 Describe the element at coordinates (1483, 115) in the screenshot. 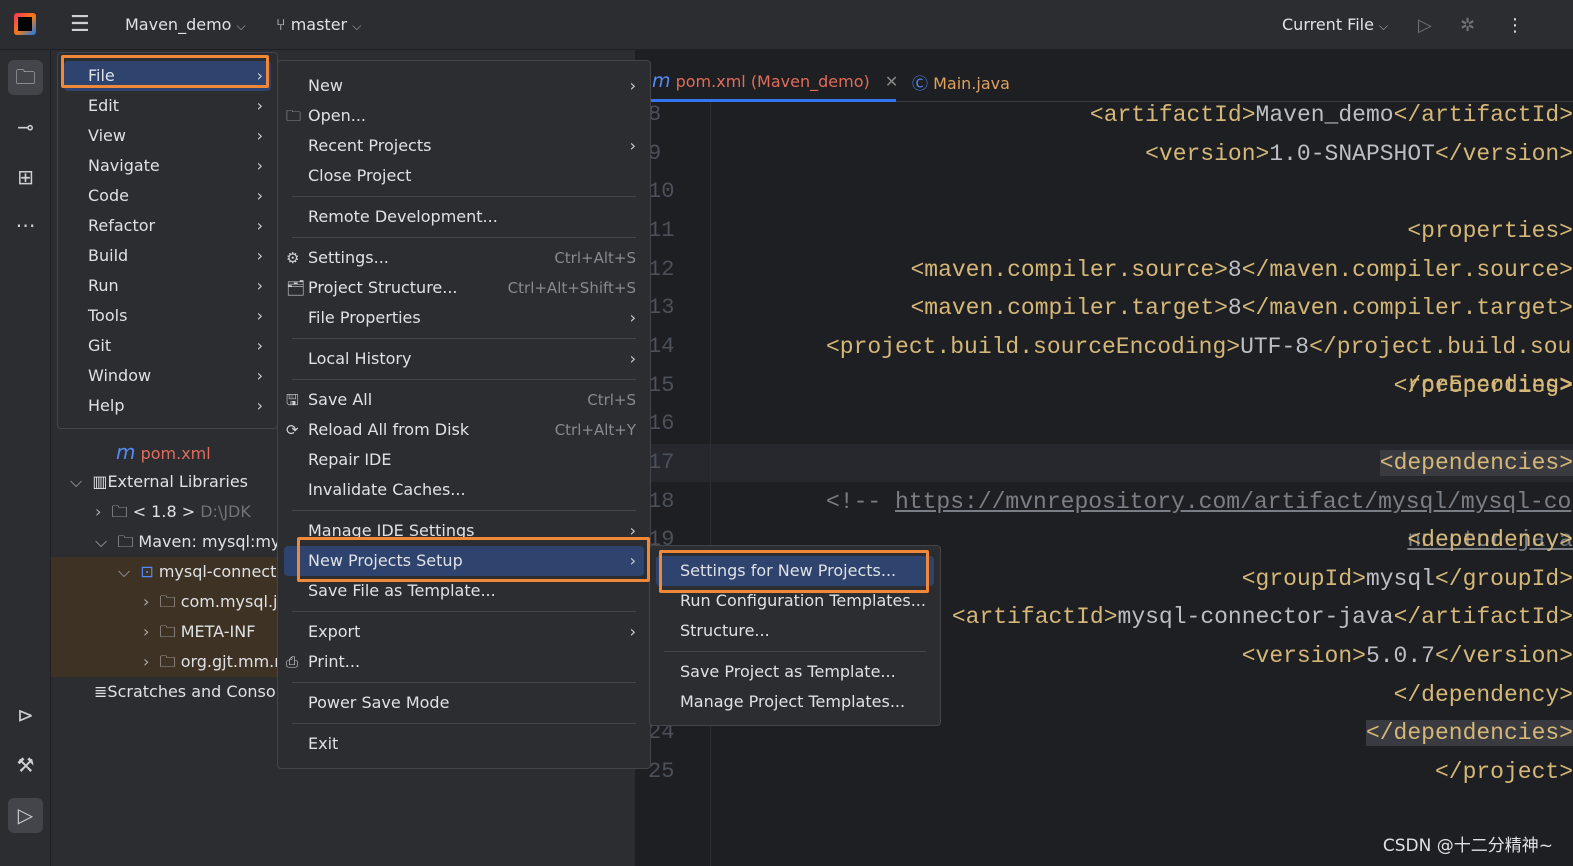

I see `code-token: </artifactId>` at that location.